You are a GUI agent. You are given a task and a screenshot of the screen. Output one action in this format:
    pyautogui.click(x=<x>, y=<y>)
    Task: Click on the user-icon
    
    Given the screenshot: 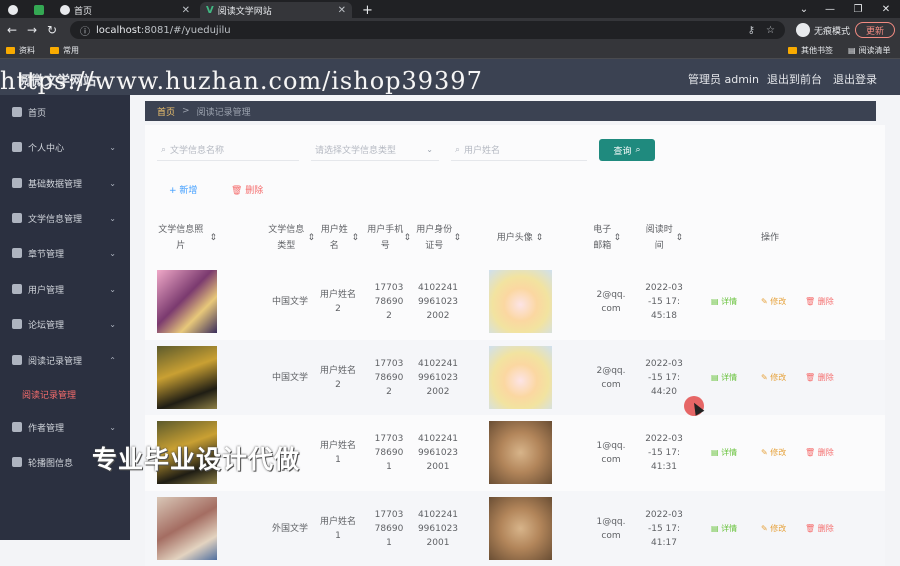 What is the action you would take?
    pyautogui.click(x=17, y=147)
    